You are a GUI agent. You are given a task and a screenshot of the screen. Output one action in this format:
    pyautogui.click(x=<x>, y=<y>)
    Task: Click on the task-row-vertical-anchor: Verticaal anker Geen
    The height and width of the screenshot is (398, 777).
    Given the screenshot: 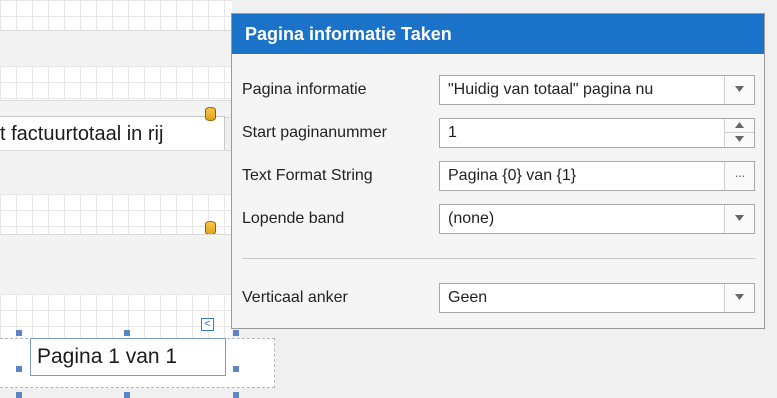 What is the action you would take?
    pyautogui.click(x=499, y=298)
    